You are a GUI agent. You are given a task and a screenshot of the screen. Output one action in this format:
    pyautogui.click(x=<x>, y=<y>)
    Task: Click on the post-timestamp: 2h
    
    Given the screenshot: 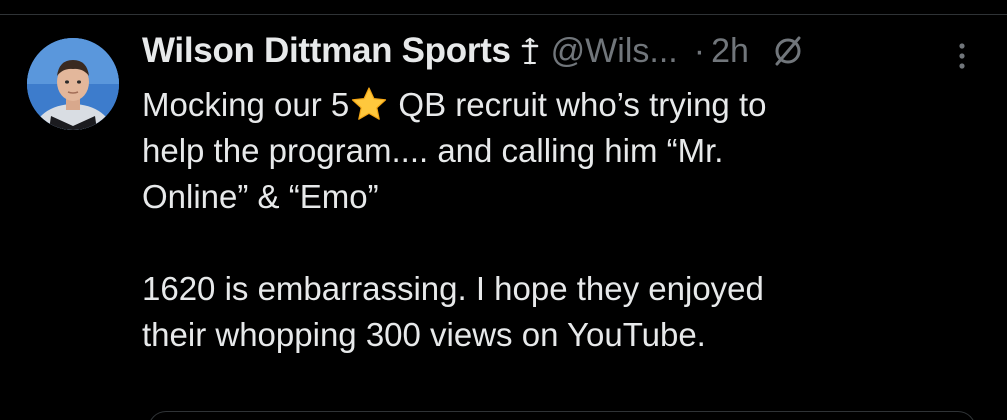 What is the action you would take?
    pyautogui.click(x=730, y=51)
    